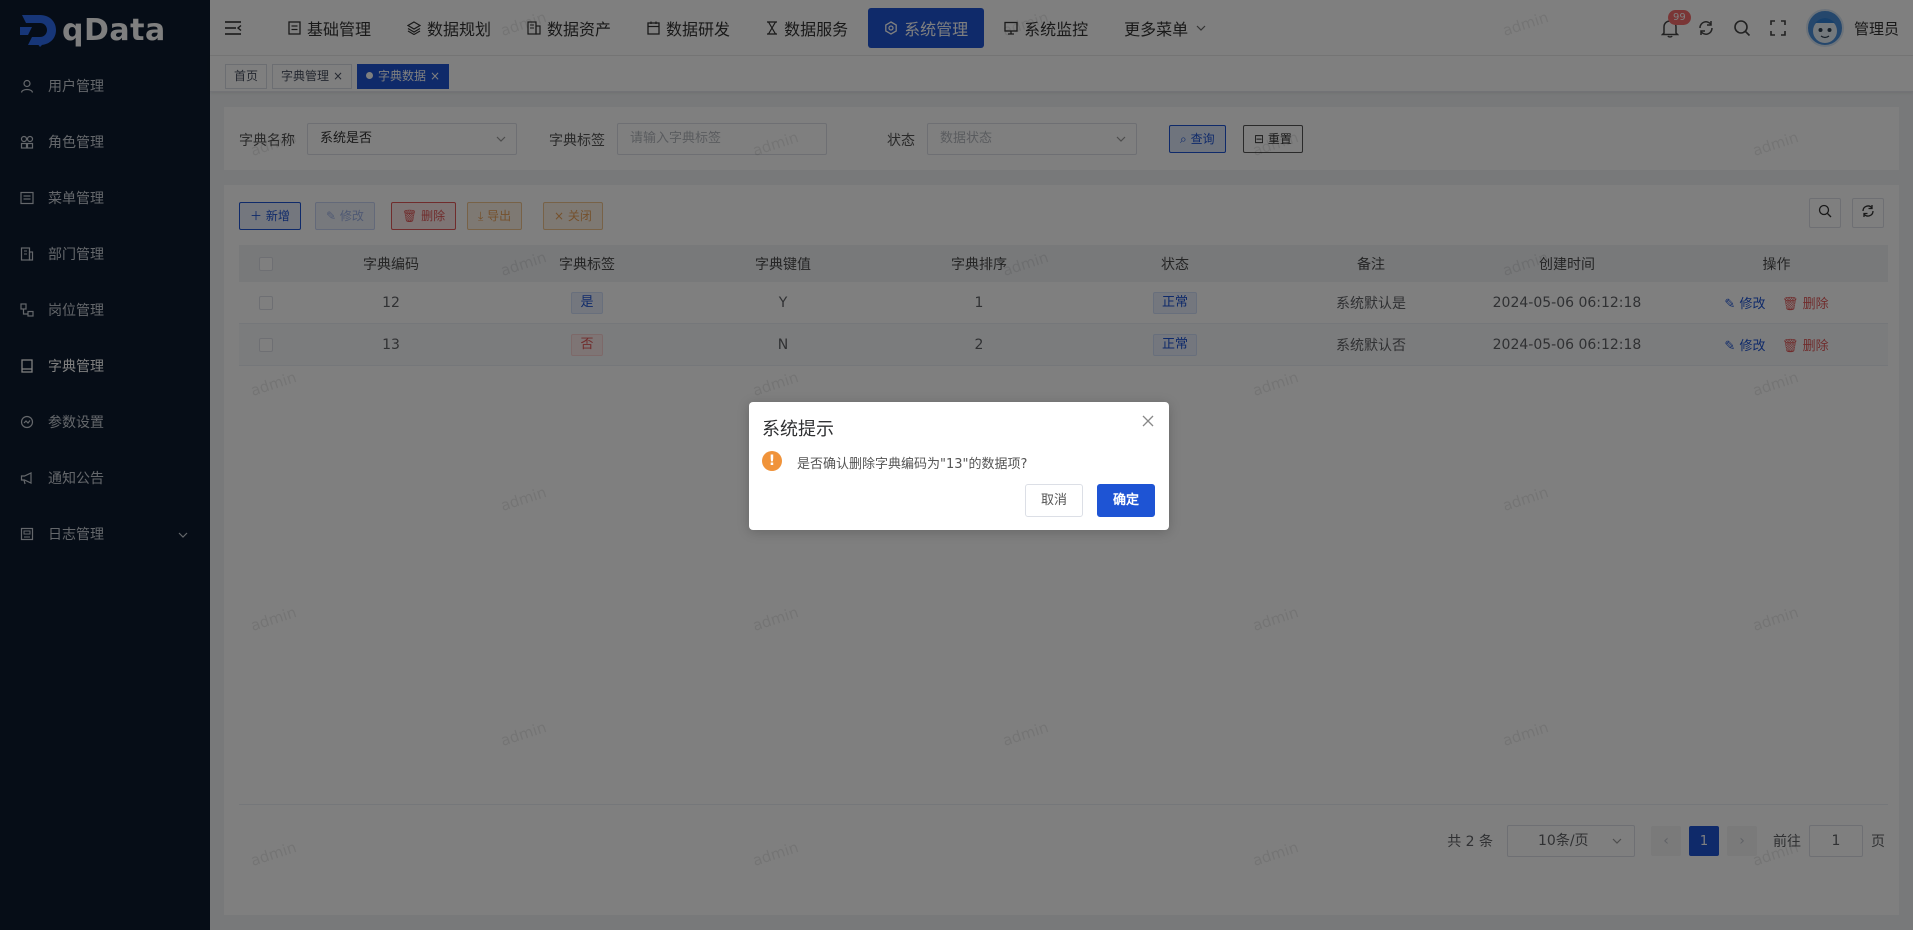 The width and height of the screenshot is (1913, 930). I want to click on confirm-dialog: 系统提示 ! 是否确认删除字典编码为"13"的数据项? 取消 确定, so click(959, 466).